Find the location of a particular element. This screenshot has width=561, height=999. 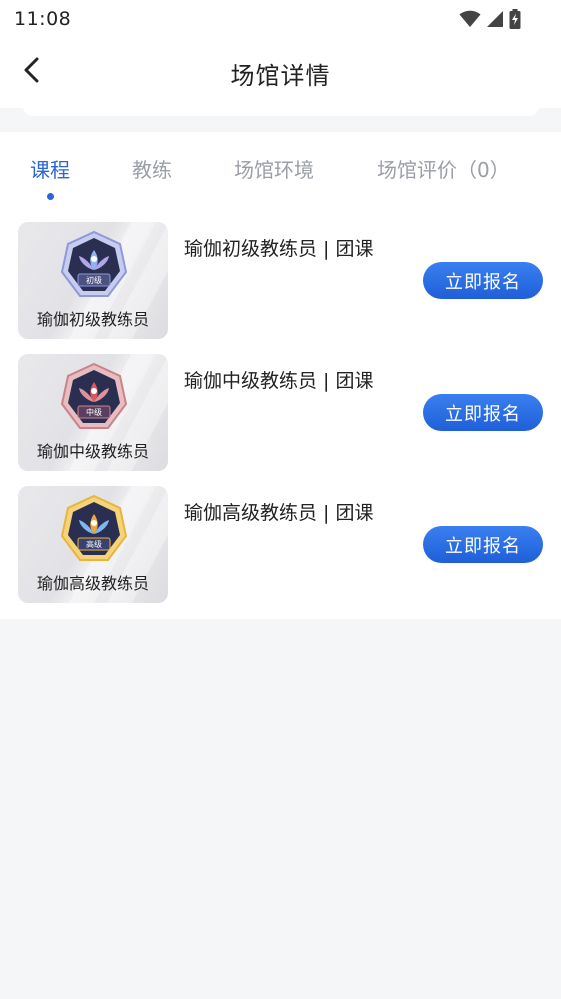

course-item: 高级 瑜伽高级教练员 瑜伽高级教练员 | 团课 立即报名 is located at coordinates (280, 535).